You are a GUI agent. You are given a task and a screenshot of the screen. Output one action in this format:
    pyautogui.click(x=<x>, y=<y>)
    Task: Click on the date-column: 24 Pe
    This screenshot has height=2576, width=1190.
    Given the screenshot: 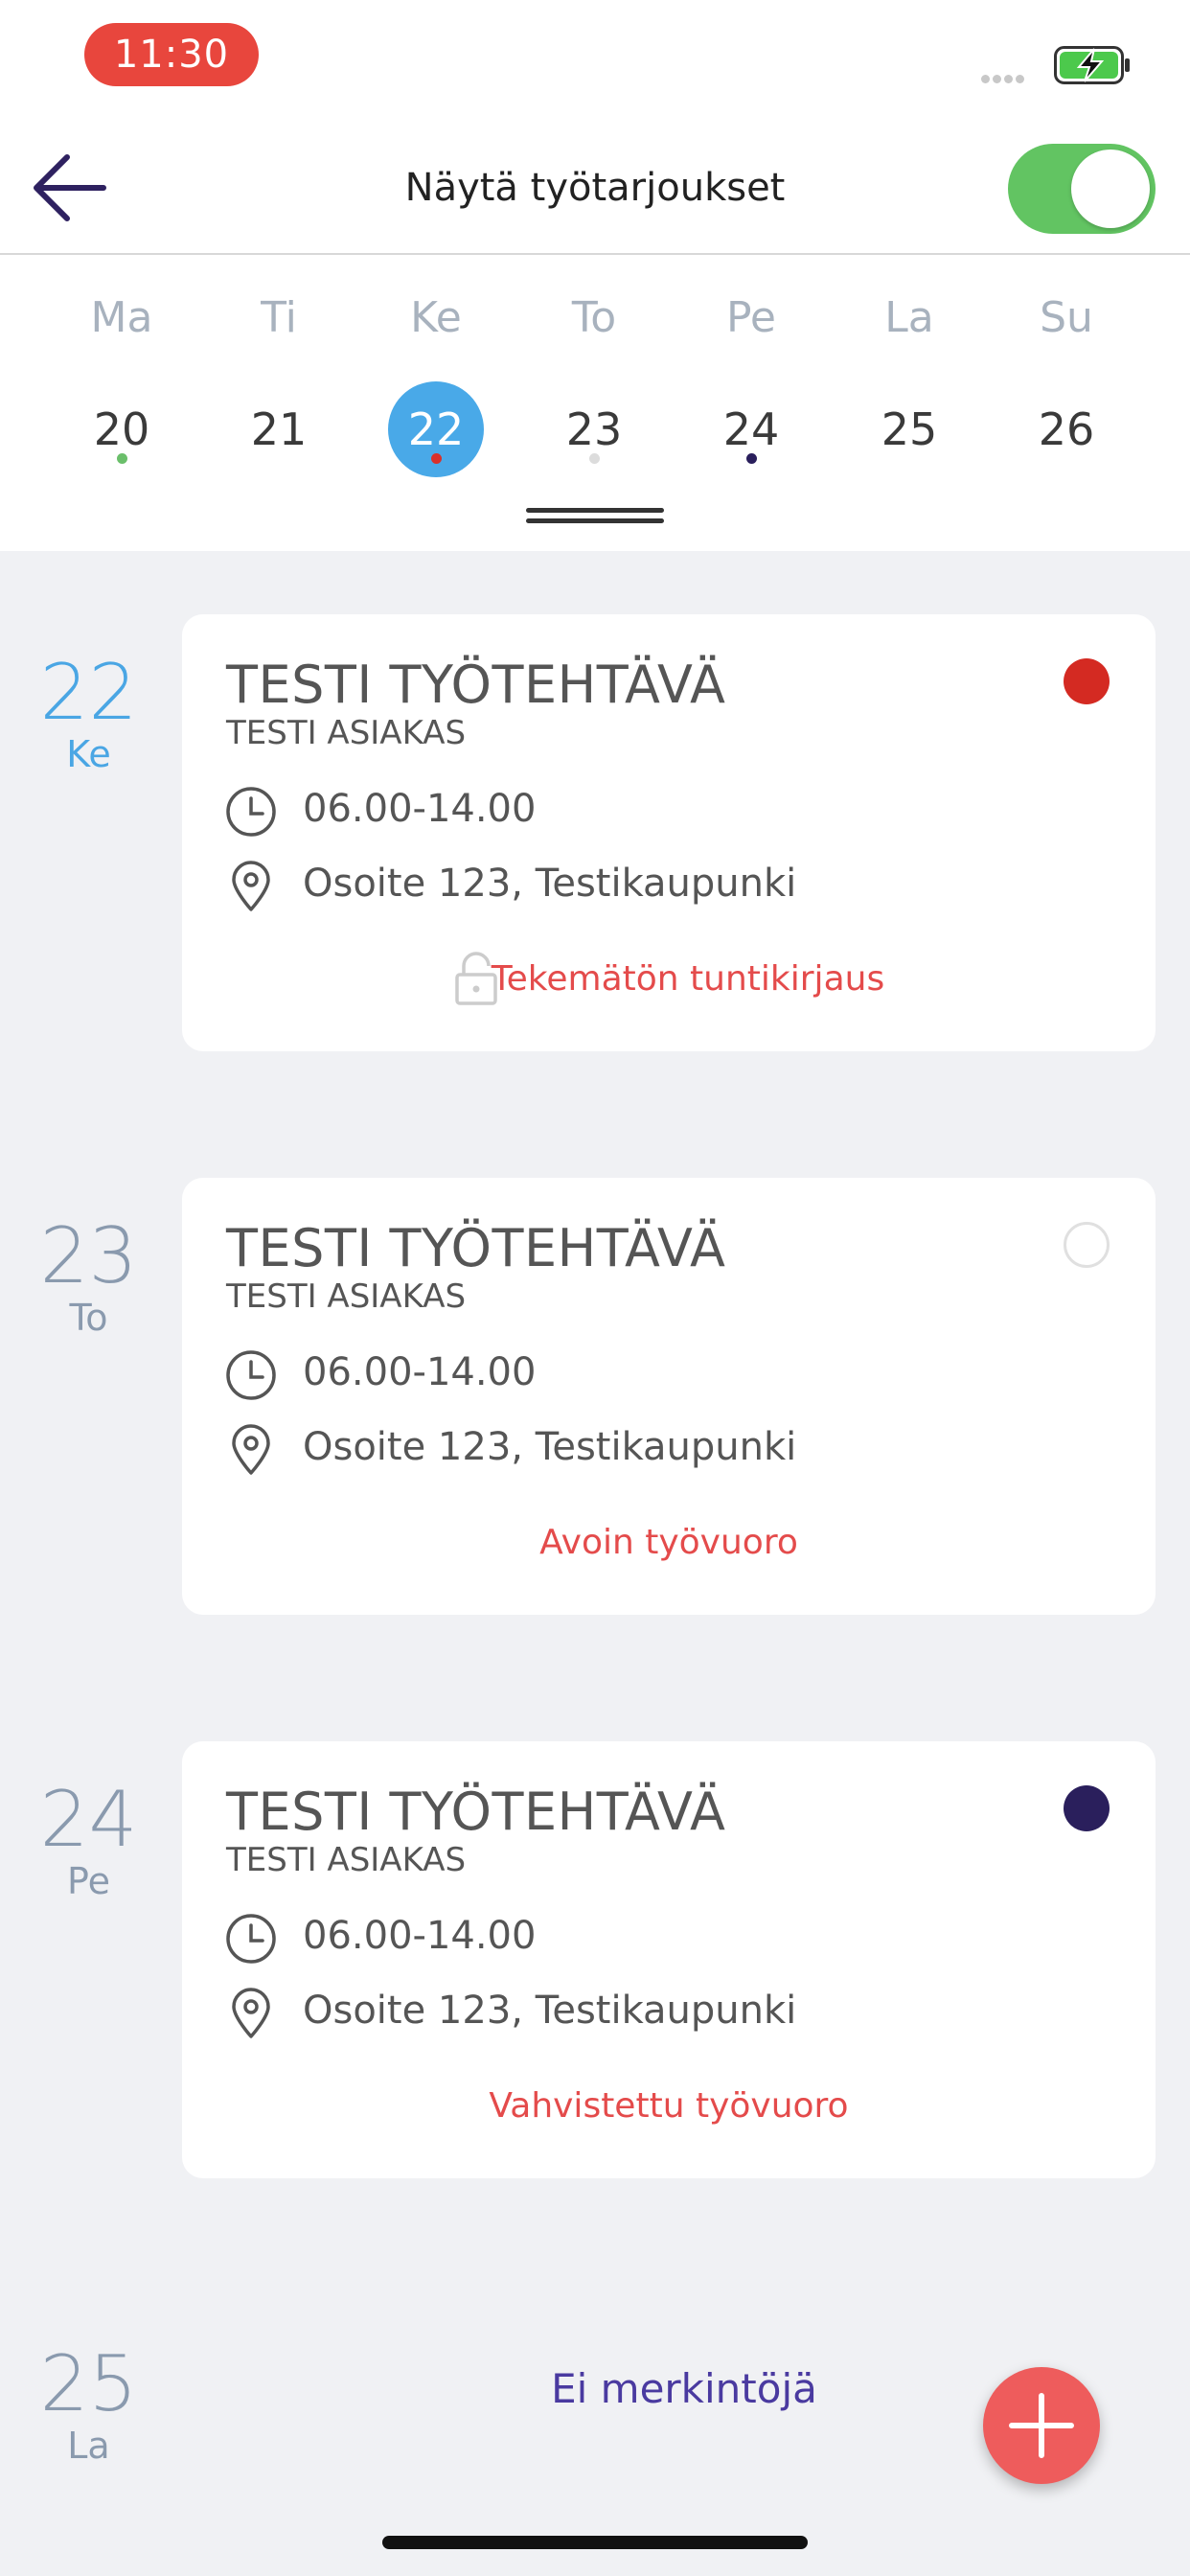 What is the action you would take?
    pyautogui.click(x=89, y=1839)
    